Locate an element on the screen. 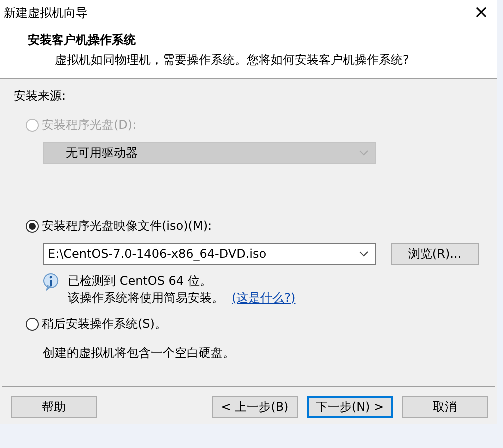  header-subtitle: 虚拟机如同物理机，需要操作系统。您将如何安装客户机操作系统? is located at coordinates (232, 60).